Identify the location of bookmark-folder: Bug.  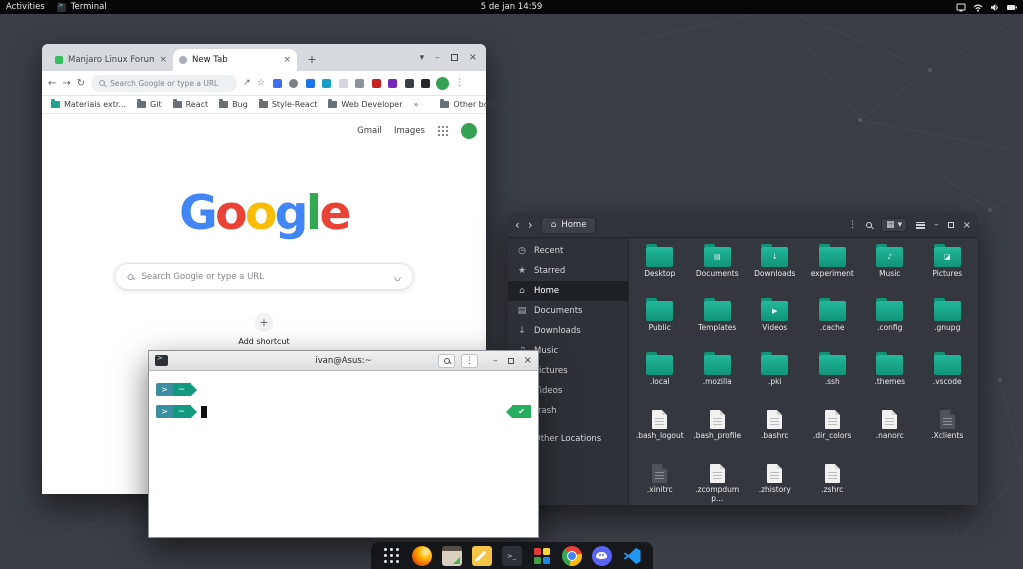
(233, 104).